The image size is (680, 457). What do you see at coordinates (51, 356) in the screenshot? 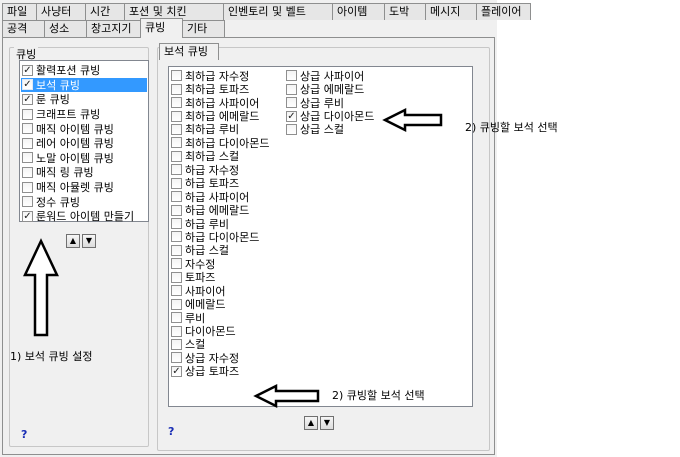
I see `annotation-step1: 1) 보석 큐빙 설정` at bounding box center [51, 356].